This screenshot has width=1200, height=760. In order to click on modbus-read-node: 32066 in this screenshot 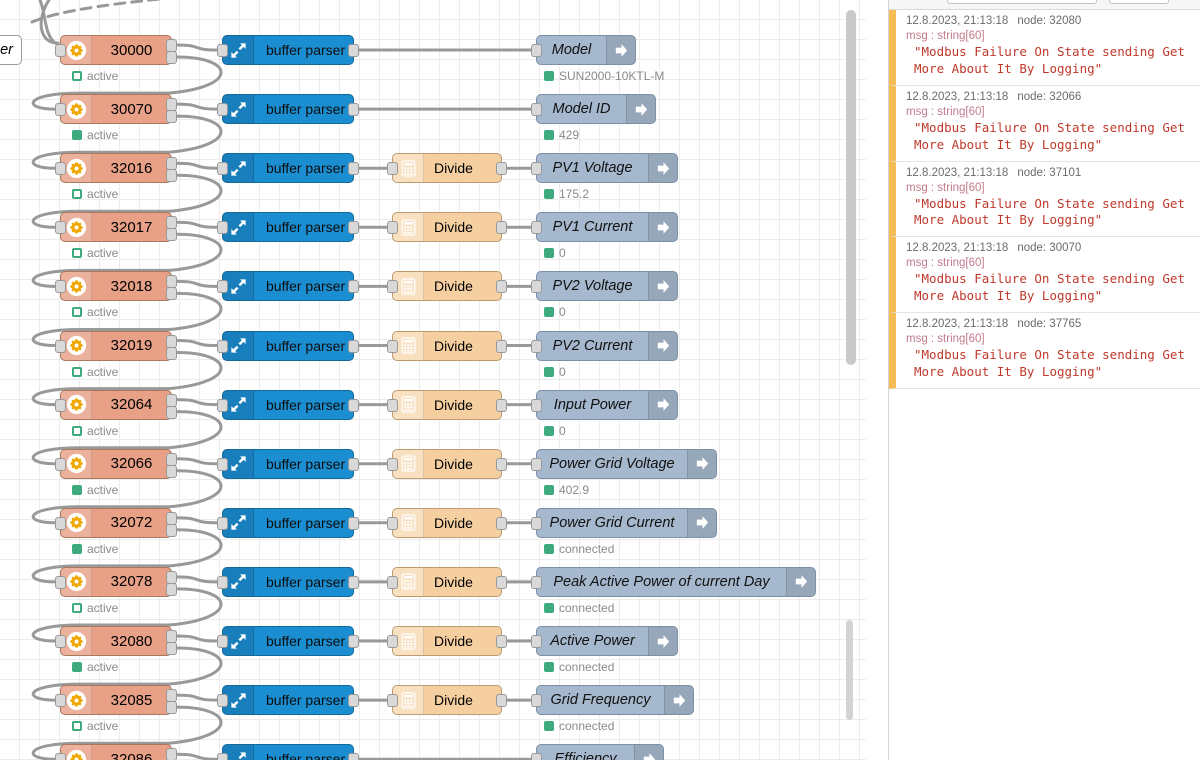, I will do `click(116, 463)`.